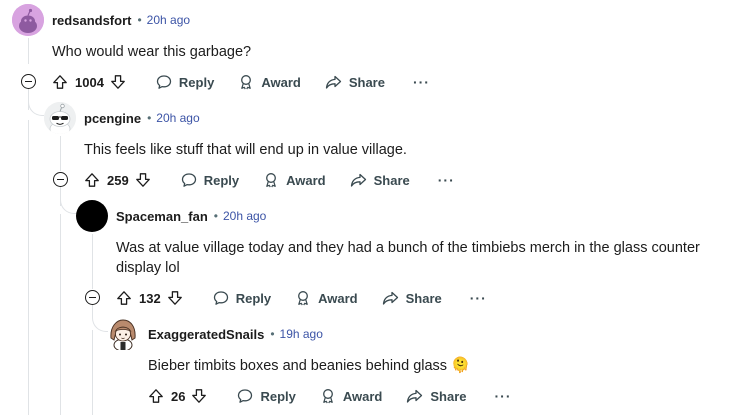  What do you see at coordinates (112, 118) in the screenshot?
I see `author-name: pcengine` at bounding box center [112, 118].